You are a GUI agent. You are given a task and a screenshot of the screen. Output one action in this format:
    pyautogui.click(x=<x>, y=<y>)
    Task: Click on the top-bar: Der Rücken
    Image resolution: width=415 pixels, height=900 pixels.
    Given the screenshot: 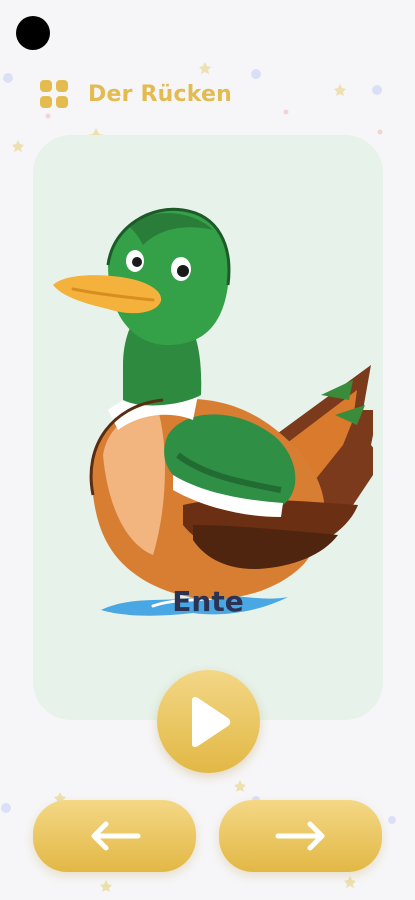 What is the action you would take?
    pyautogui.click(x=136, y=94)
    